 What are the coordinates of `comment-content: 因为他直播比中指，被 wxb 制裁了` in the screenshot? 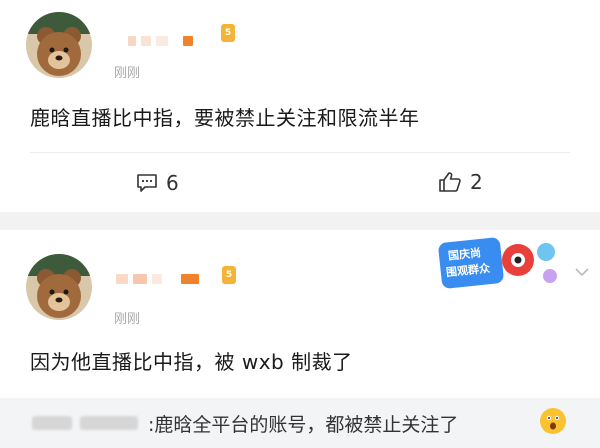 It's located at (191, 362).